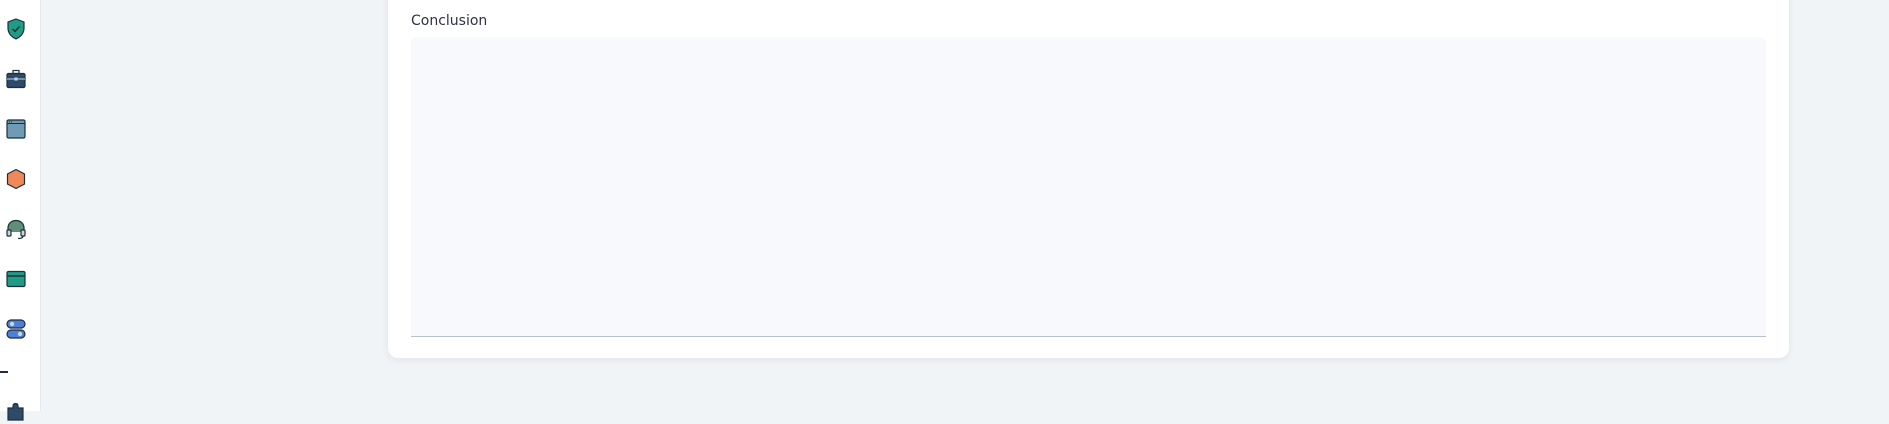 The width and height of the screenshot is (1889, 424). I want to click on shield-icon, so click(16, 29).